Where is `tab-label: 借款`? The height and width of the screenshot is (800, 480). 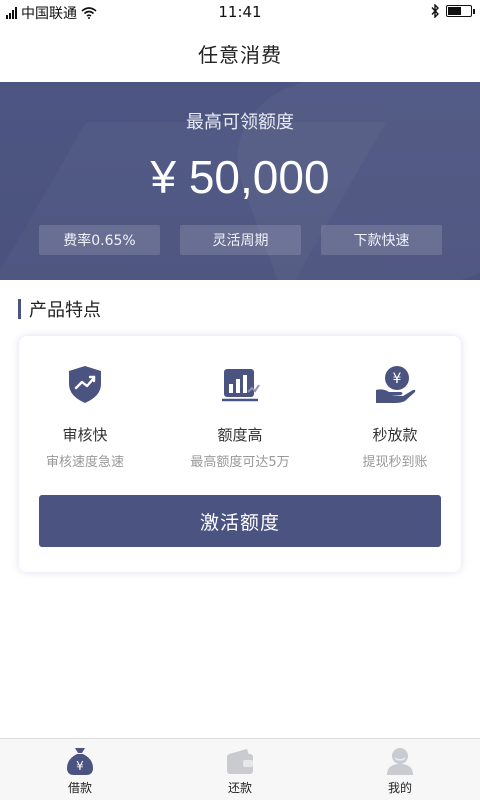
tab-label: 借款 is located at coordinates (79, 788).